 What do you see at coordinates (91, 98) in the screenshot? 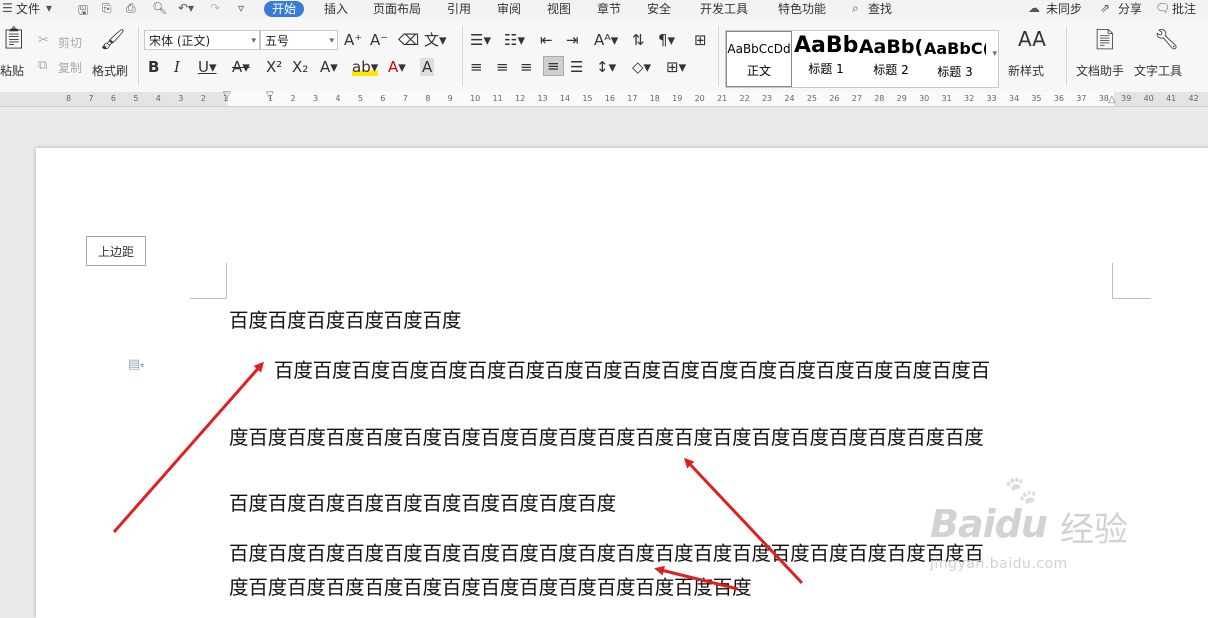
I see `ruler-tick-label: 7` at bounding box center [91, 98].